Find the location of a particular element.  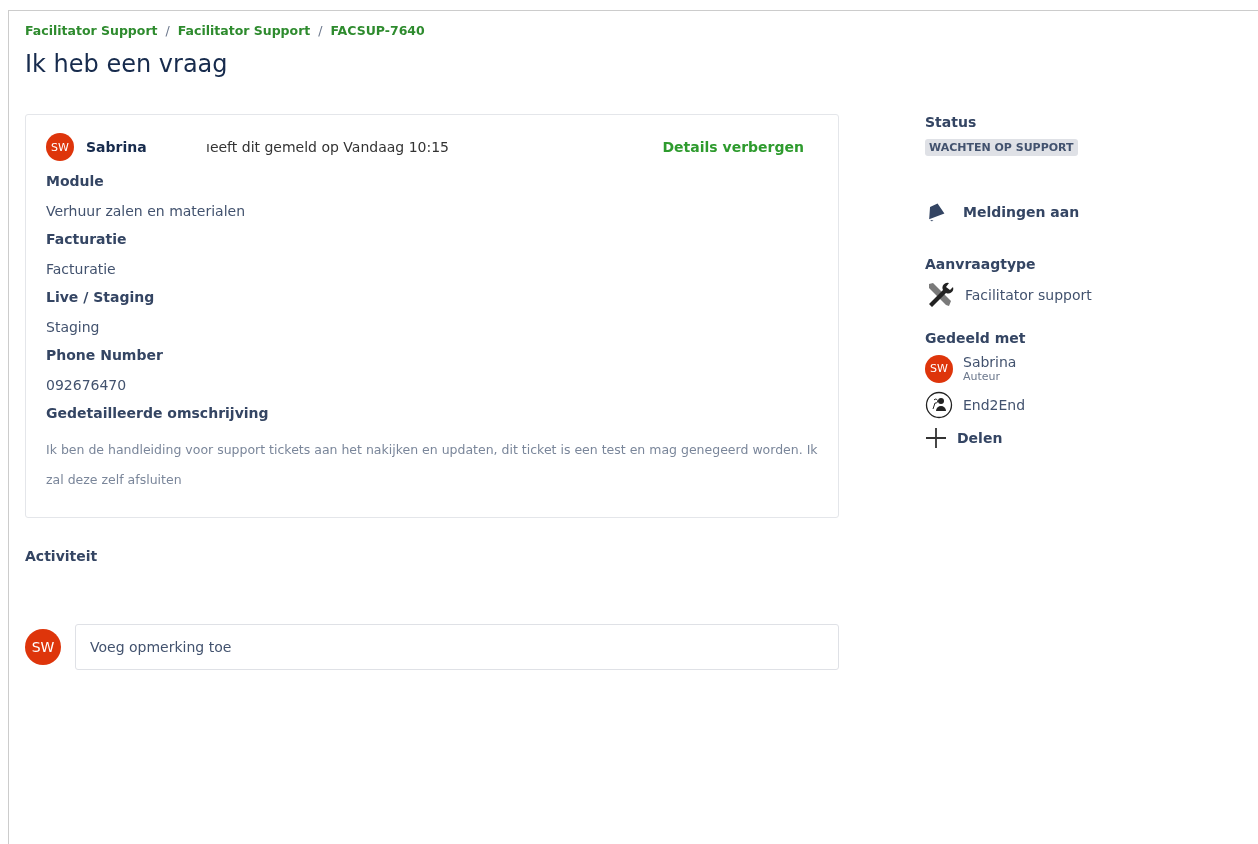

field-label: Gedetailleerde omschrijving is located at coordinates (158, 413).